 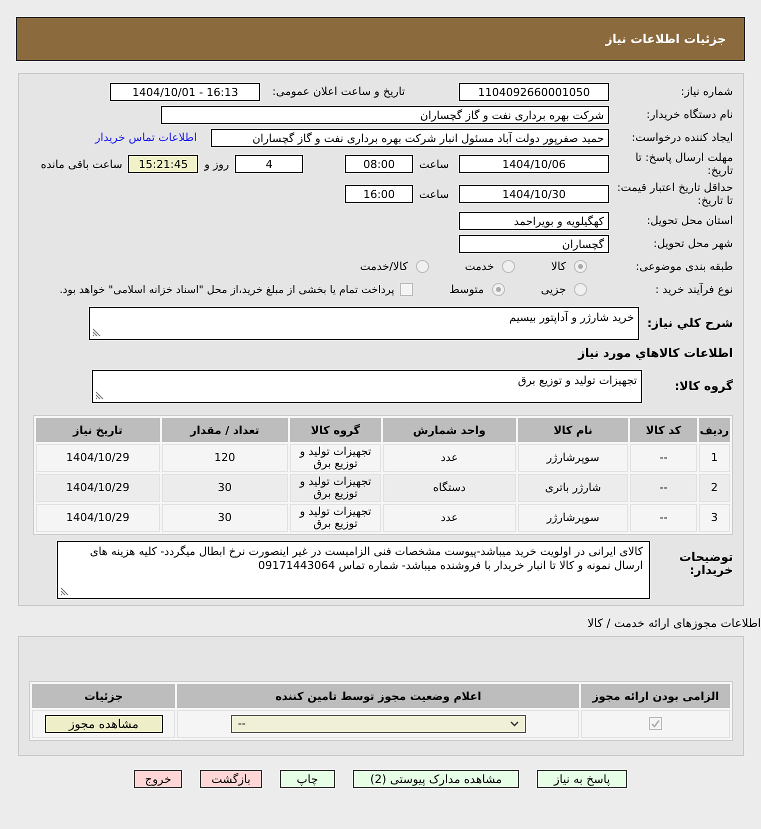 I want to click on validity-time-field: 16:00, so click(x=379, y=194).